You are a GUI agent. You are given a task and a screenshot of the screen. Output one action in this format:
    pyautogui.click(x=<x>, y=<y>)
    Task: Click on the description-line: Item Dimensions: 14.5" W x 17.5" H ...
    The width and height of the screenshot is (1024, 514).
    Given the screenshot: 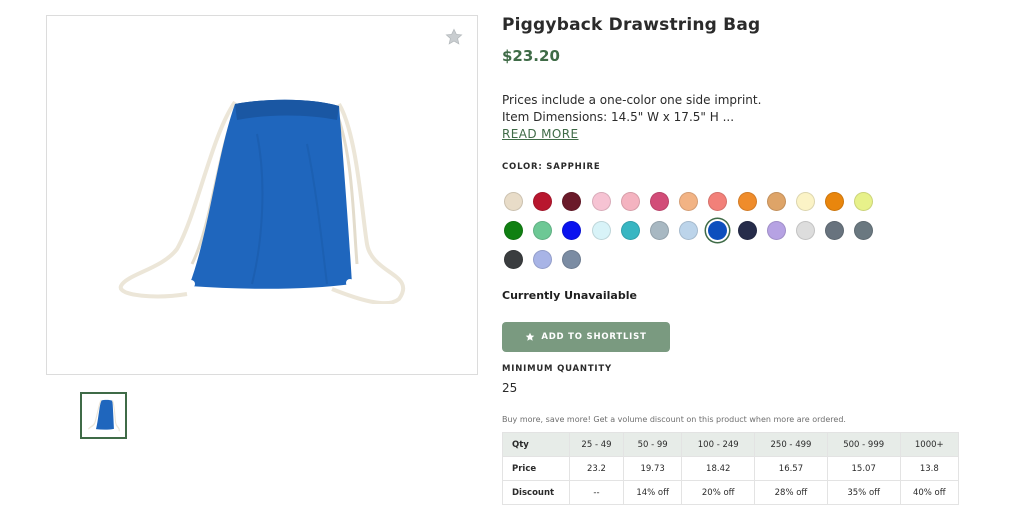 What is the action you would take?
    pyautogui.click(x=618, y=117)
    